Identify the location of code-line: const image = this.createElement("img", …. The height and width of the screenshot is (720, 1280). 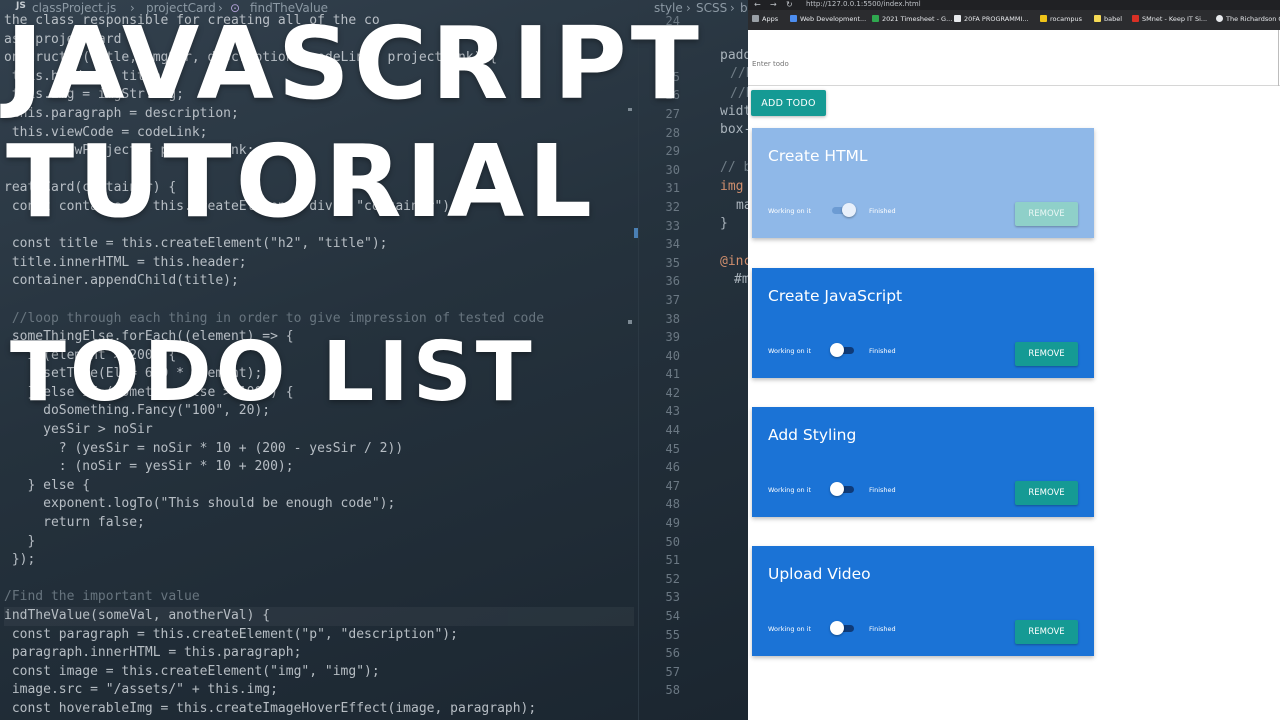
(192, 671).